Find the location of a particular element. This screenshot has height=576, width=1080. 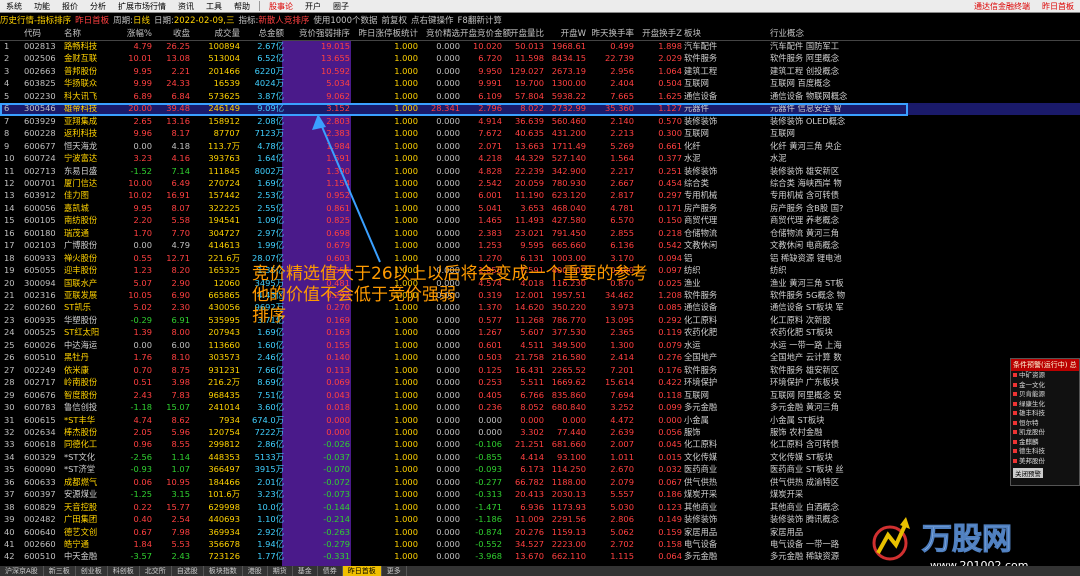

alert-item: 贝肯能源 is located at coordinates (1045, 395).